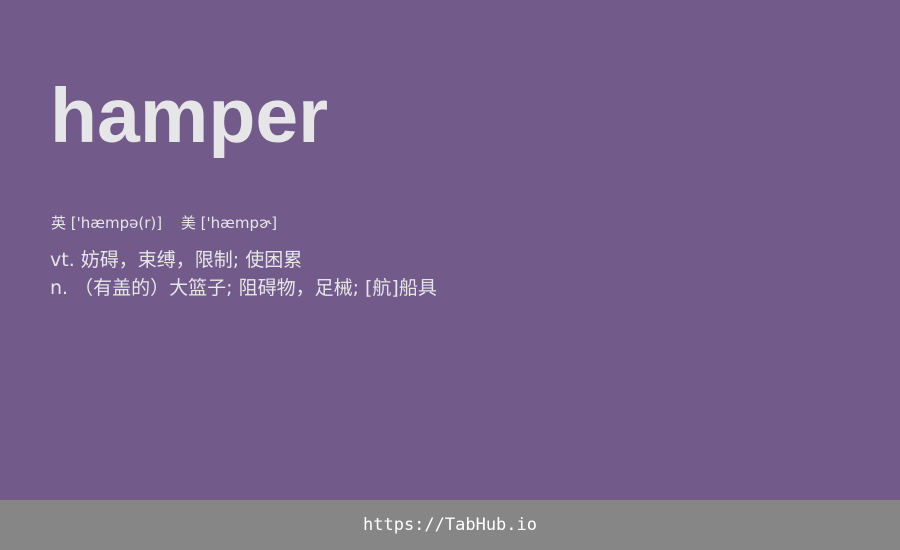 Image resolution: width=900 pixels, height=550 pixels. What do you see at coordinates (107, 223) in the screenshot?
I see `phonetic-uk: 英 ['hæmpə(r)]` at bounding box center [107, 223].